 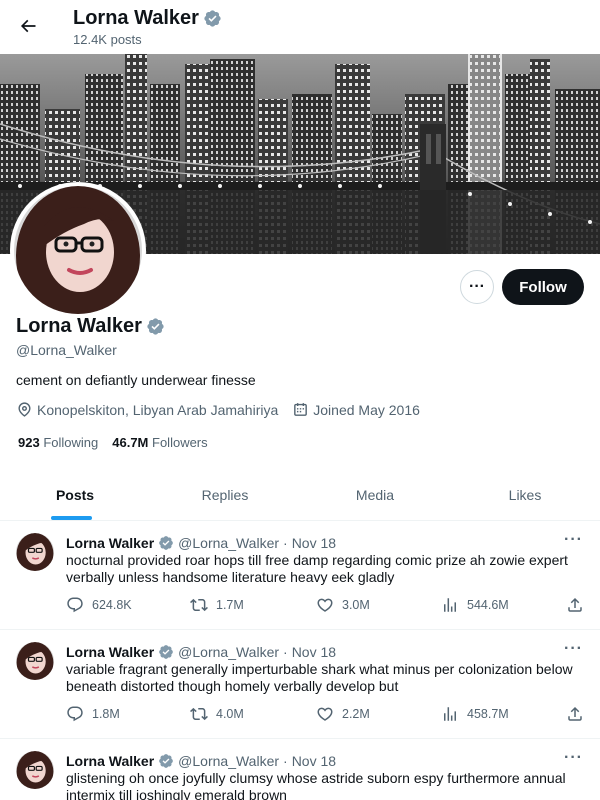 I want to click on views-button: 544.6M, so click(x=475, y=605).